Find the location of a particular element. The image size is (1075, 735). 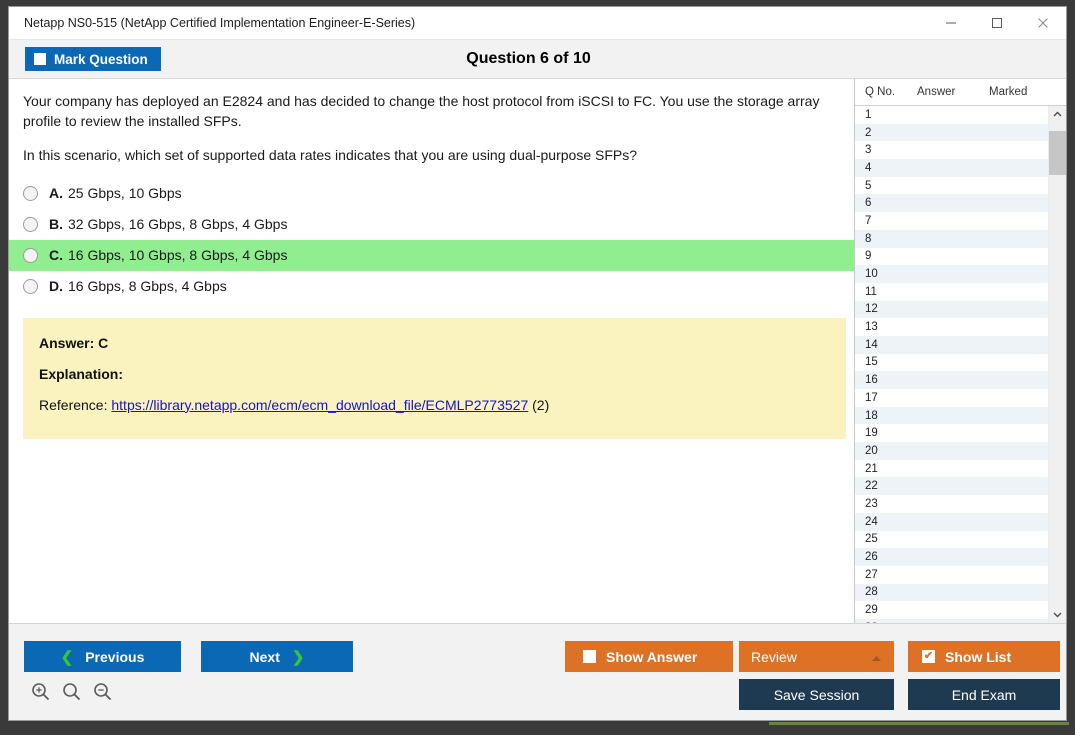

minimize-icon is located at coordinates (951, 23).